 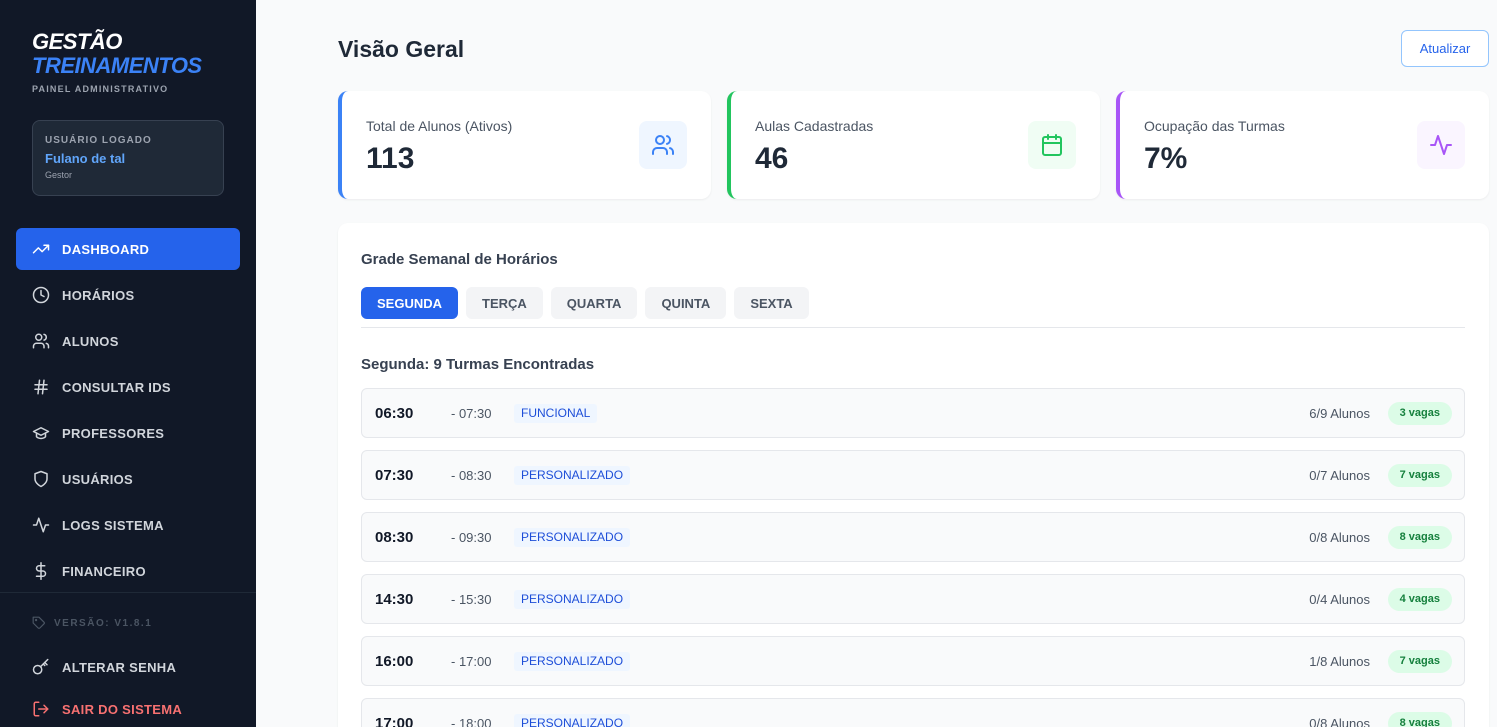 I want to click on stat-label: Ocupação das Turmas, so click(x=1214, y=126).